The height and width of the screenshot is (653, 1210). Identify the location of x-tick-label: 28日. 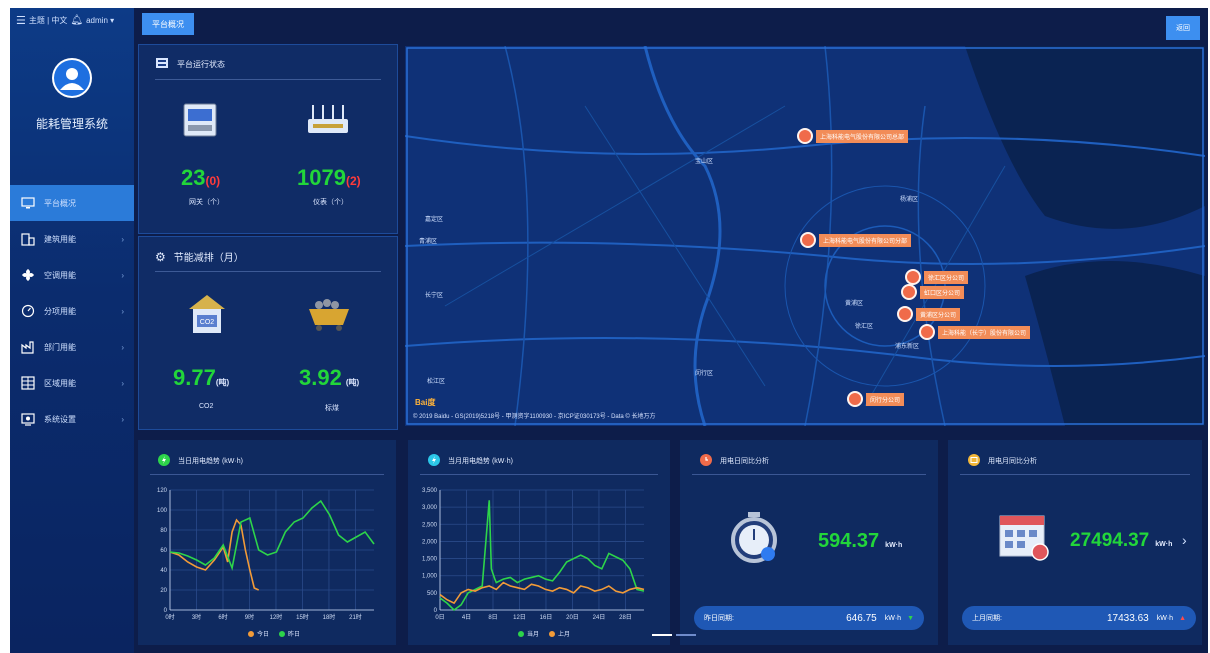
(625, 617).